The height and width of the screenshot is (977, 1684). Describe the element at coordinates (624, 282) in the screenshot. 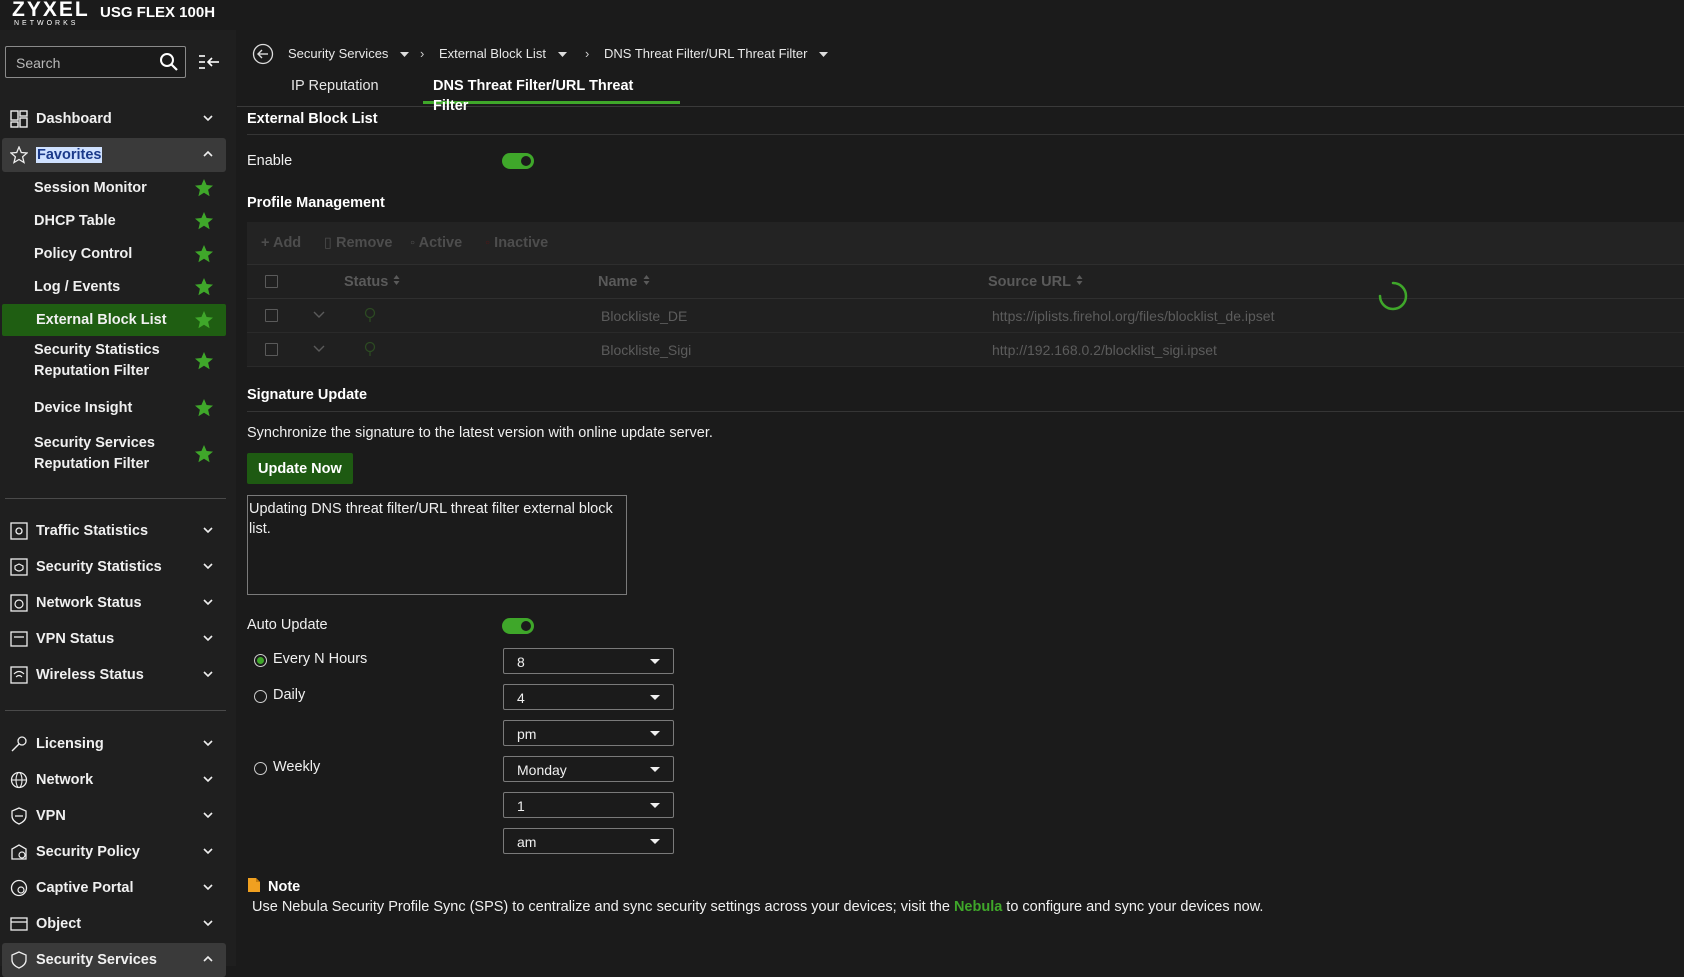

I see `column-name: Name` at that location.